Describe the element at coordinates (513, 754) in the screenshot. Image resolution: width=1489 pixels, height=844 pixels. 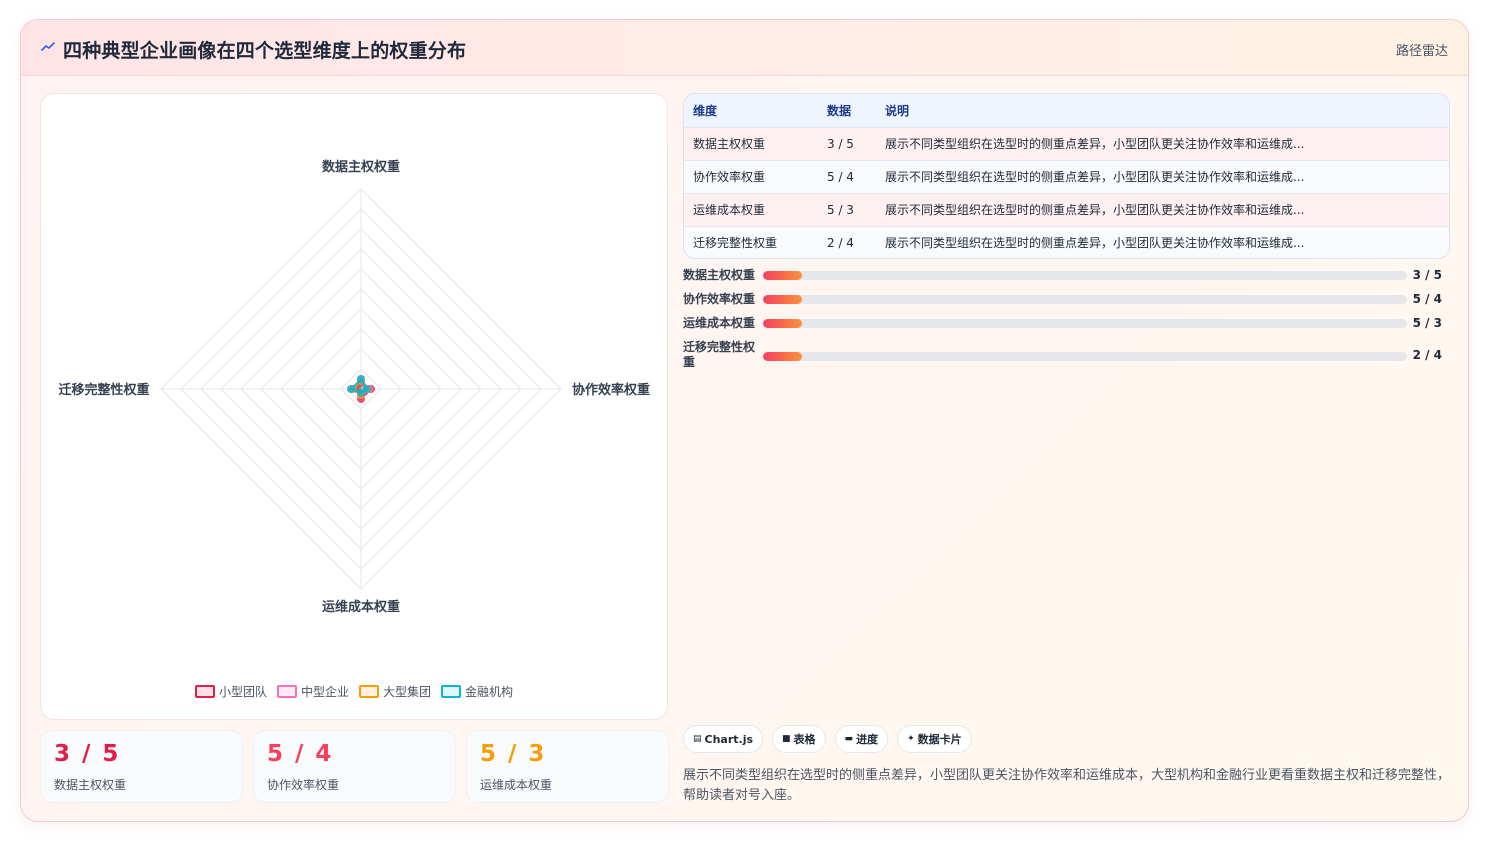
I see `kpi-value: 5 / 3` at that location.